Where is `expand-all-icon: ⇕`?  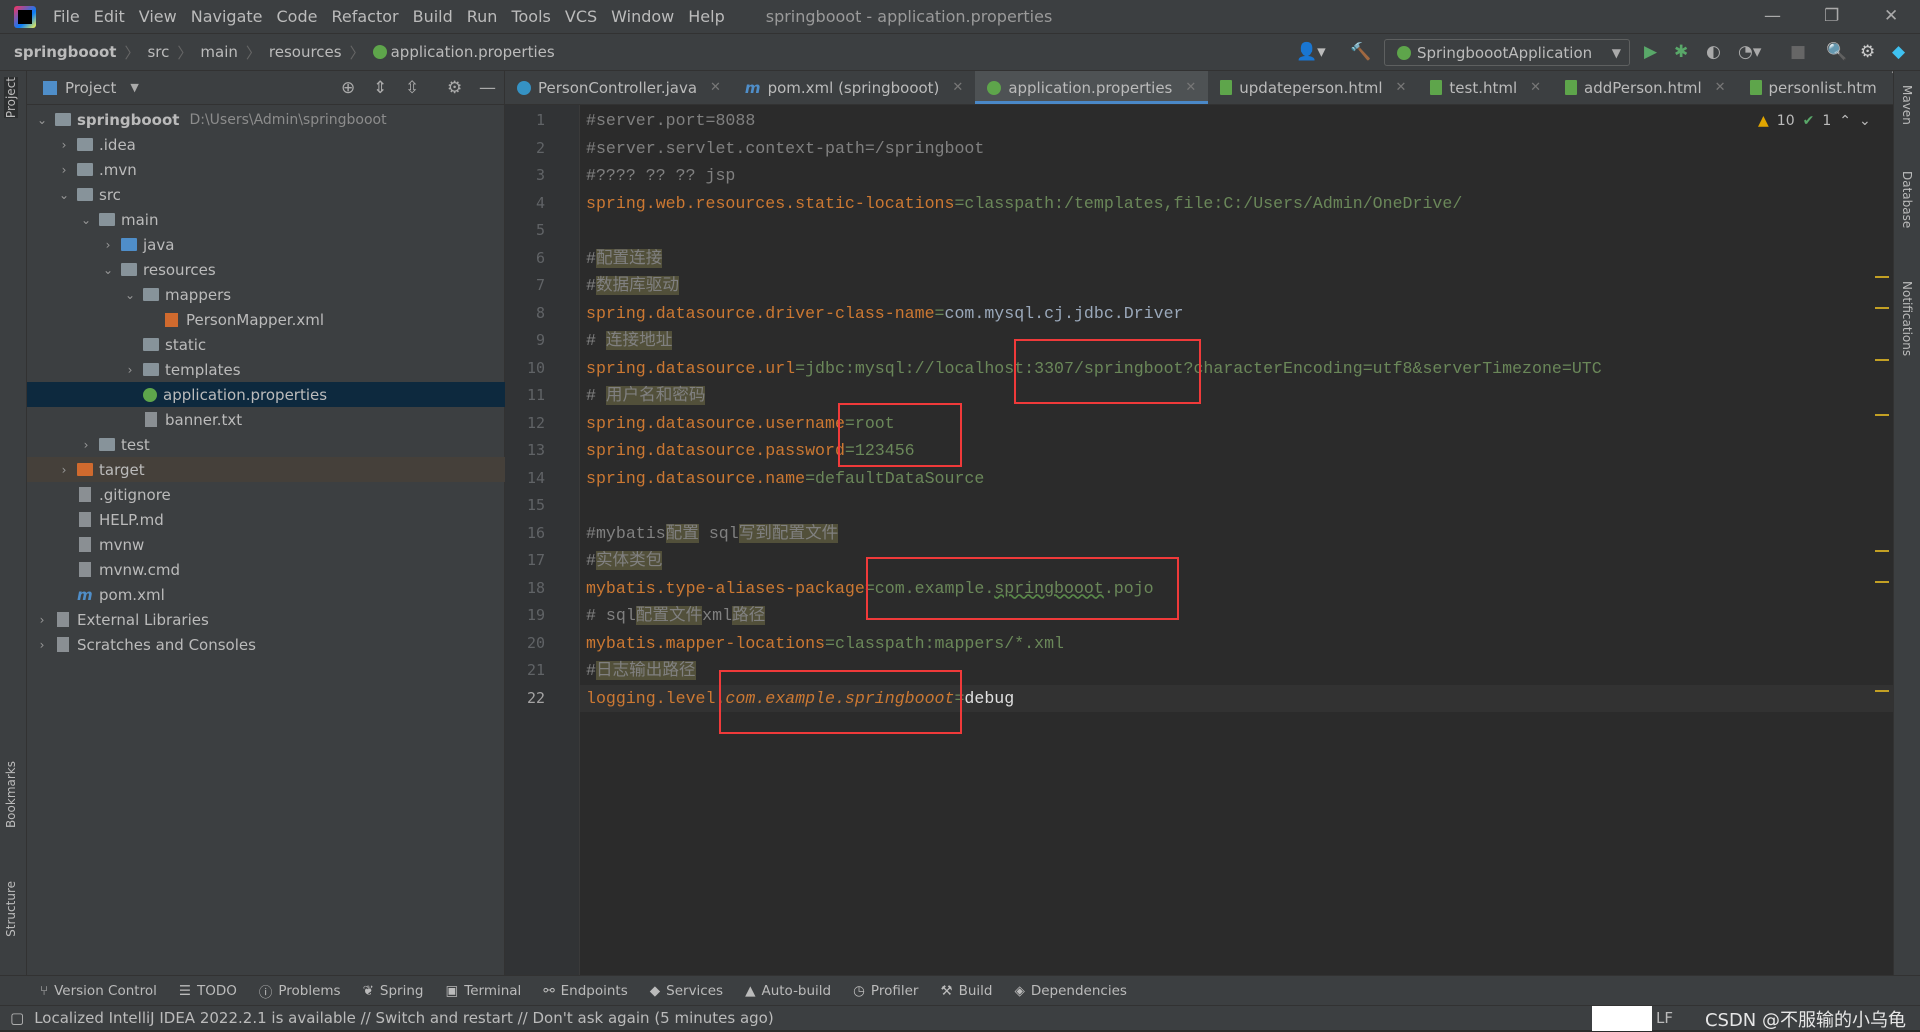 expand-all-icon: ⇕ is located at coordinates (380, 88).